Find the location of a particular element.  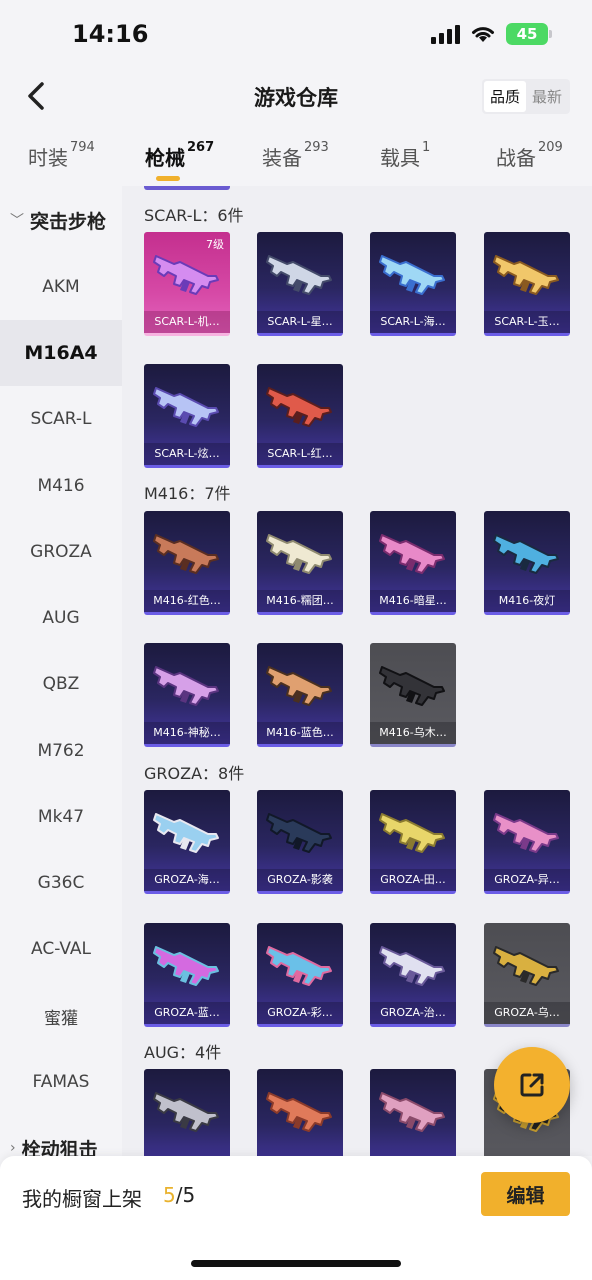

scroll-indicator is located at coordinates (187, 188).